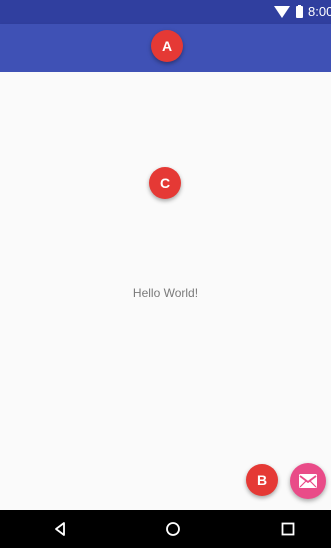  I want to click on wifi-icon, so click(282, 12).